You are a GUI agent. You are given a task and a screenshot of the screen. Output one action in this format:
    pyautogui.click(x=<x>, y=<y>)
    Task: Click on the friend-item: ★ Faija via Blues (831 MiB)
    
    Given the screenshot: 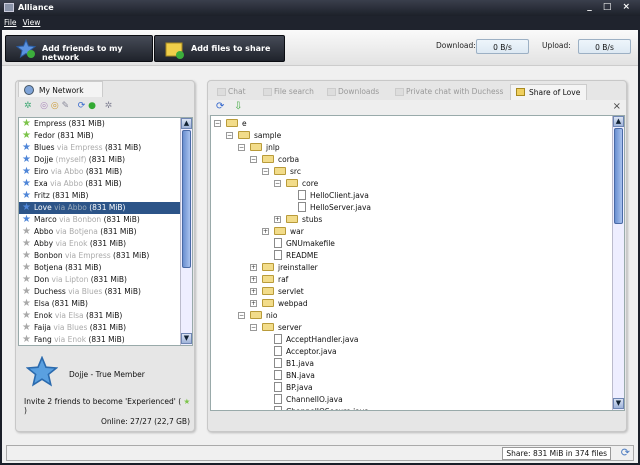 What is the action you would take?
    pyautogui.click(x=105, y=328)
    